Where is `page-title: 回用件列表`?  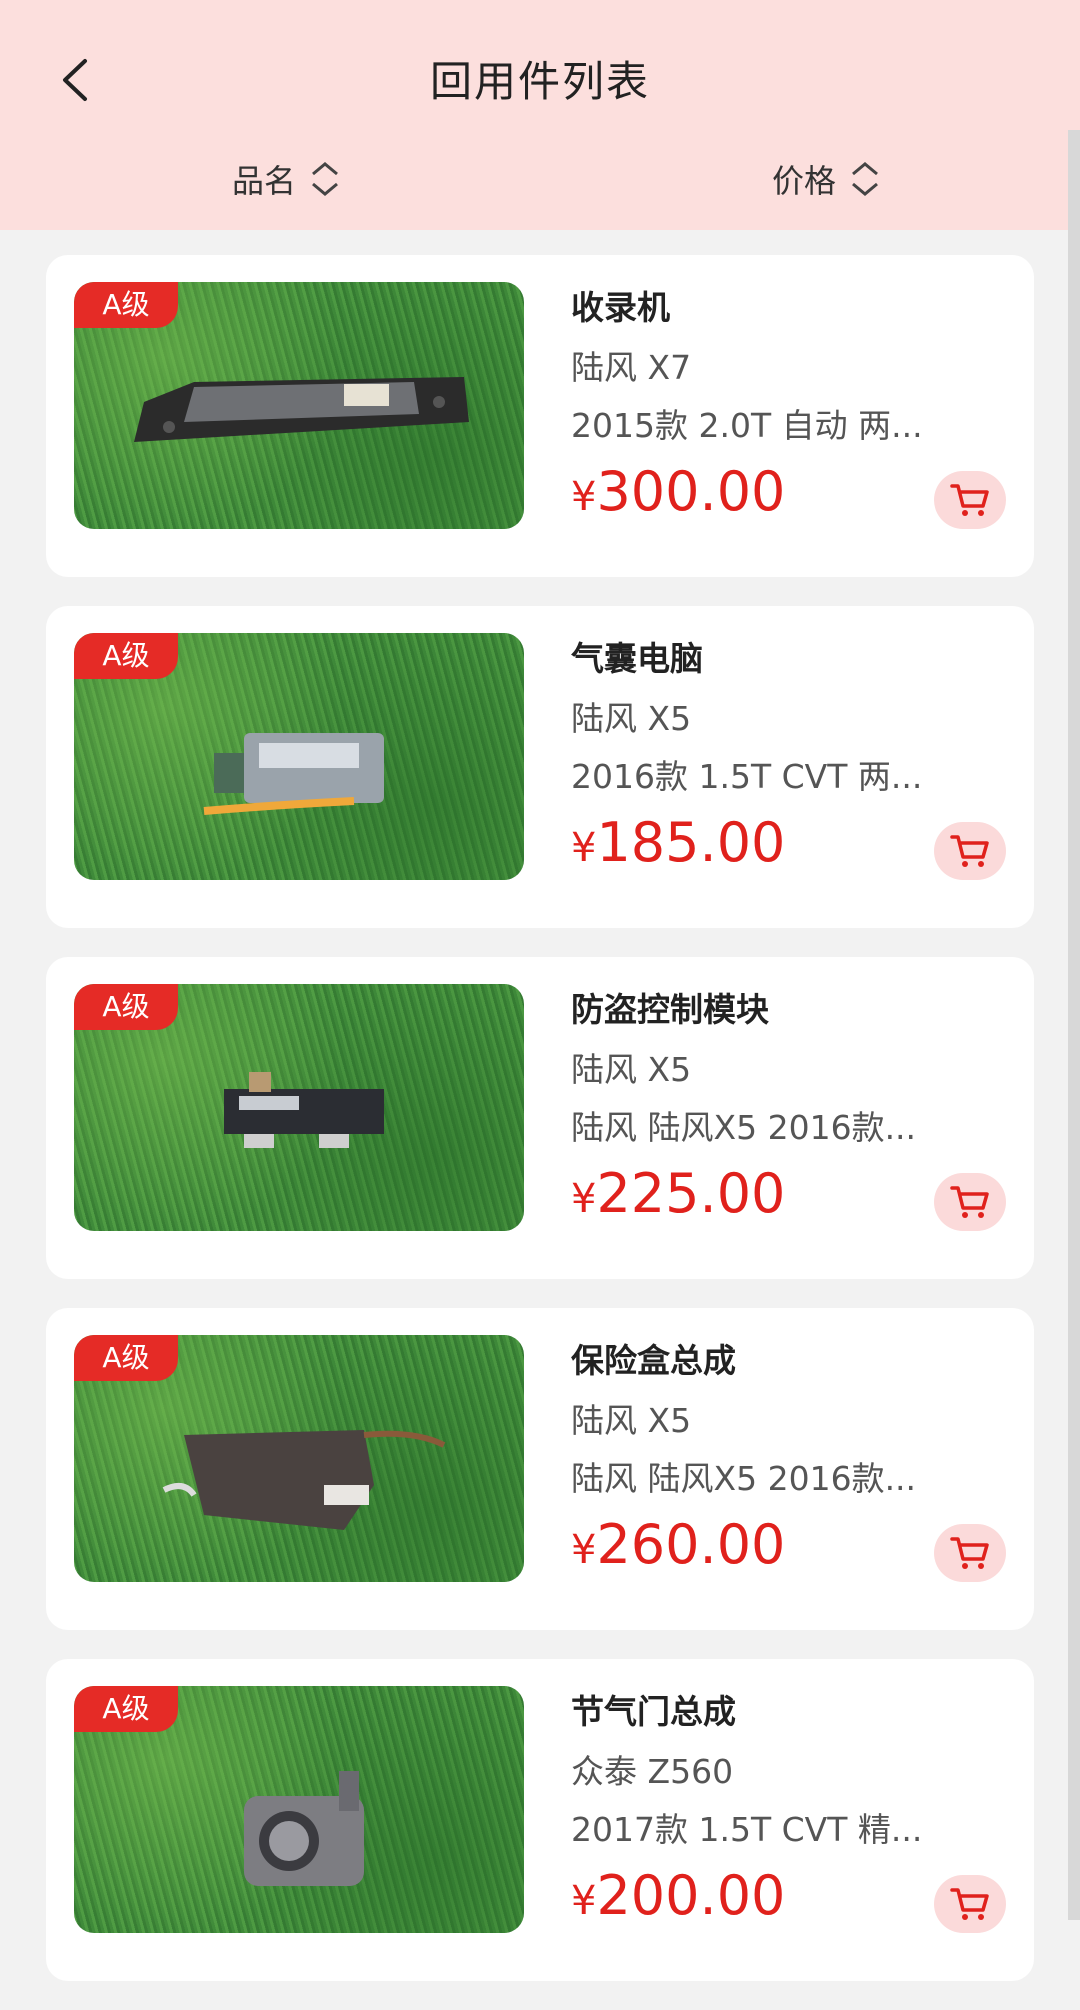 page-title: 回用件列表 is located at coordinates (539, 81).